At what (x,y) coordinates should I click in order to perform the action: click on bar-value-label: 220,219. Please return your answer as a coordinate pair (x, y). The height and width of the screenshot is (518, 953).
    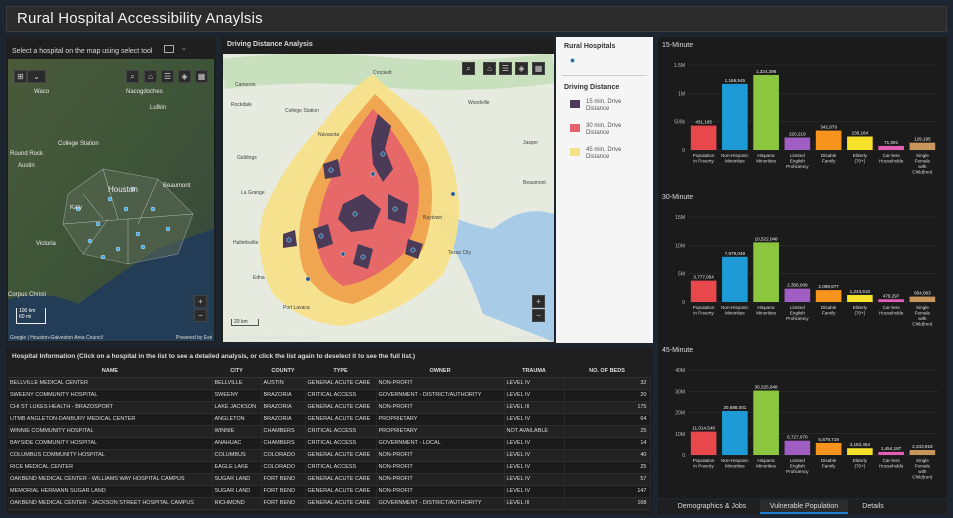
    Looking at the image, I should click on (797, 134).